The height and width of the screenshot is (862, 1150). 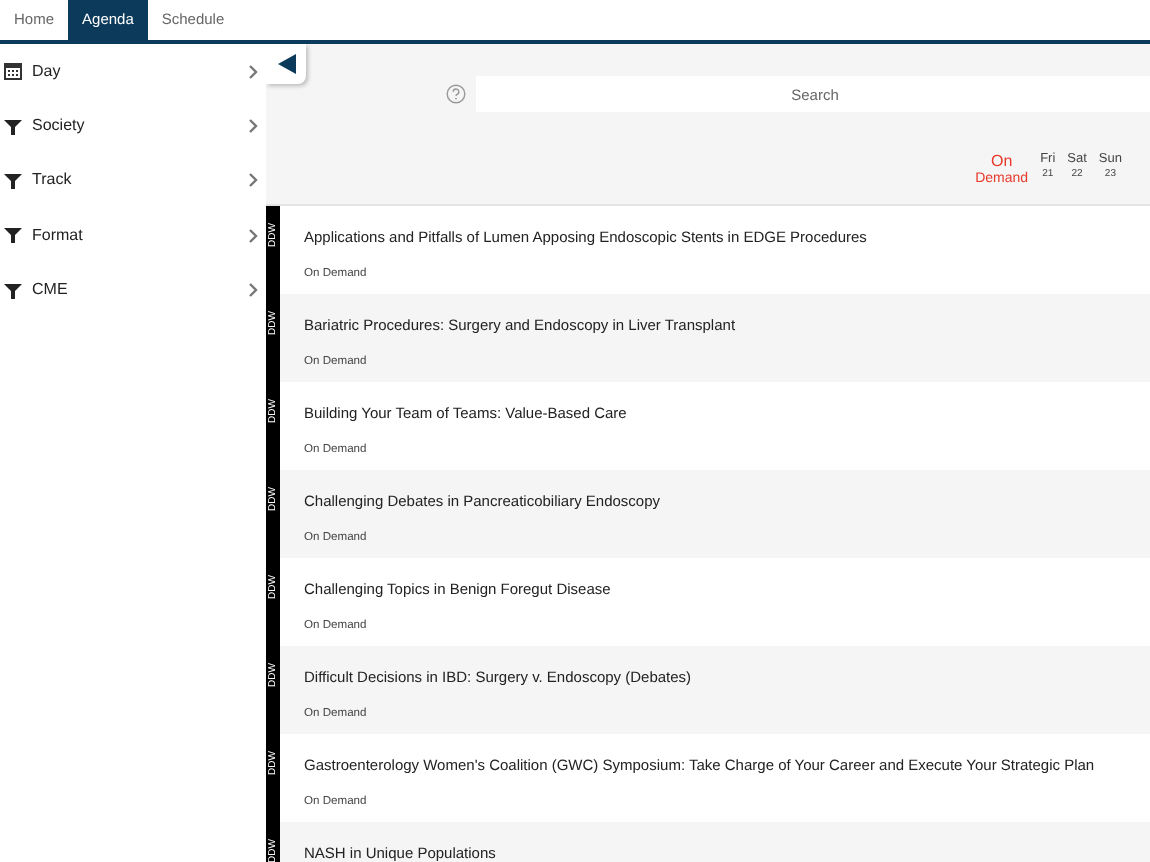 What do you see at coordinates (133, 71) in the screenshot?
I see `filter-item: Day` at bounding box center [133, 71].